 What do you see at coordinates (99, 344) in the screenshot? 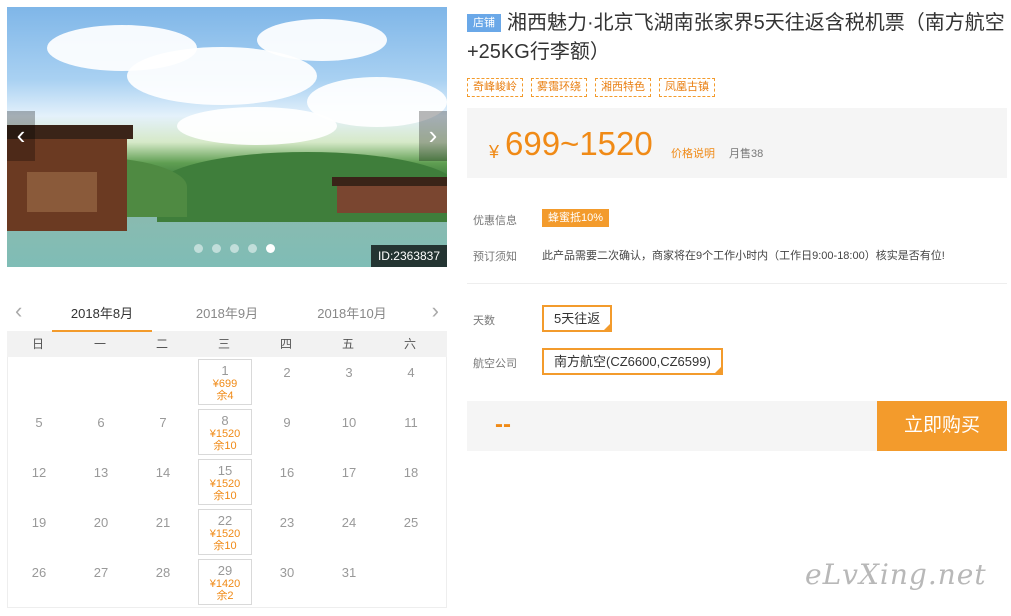
I see `weekday-label: 一` at bounding box center [99, 344].